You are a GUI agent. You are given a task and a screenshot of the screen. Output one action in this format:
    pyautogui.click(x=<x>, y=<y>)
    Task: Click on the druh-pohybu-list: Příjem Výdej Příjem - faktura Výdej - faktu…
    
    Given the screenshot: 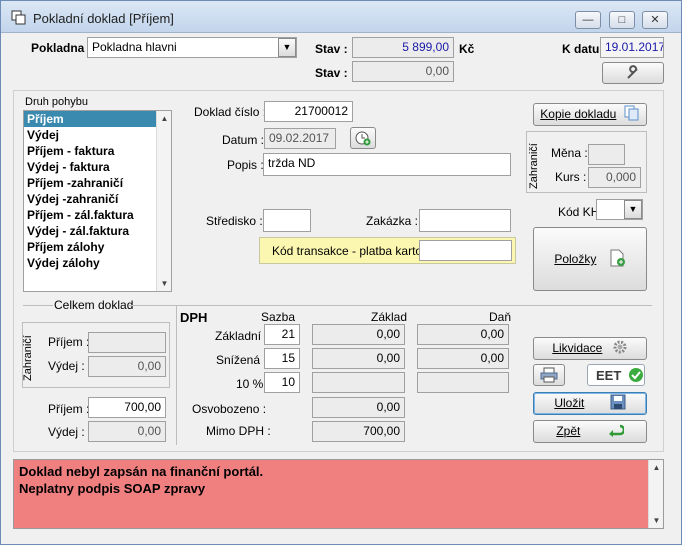 What is the action you would take?
    pyautogui.click(x=97, y=201)
    